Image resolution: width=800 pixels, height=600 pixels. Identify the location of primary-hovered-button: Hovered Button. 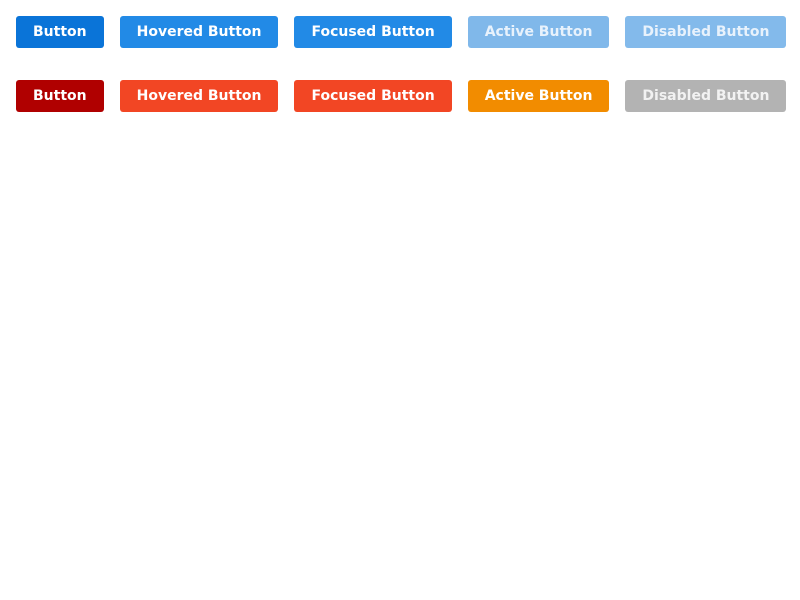
(199, 32).